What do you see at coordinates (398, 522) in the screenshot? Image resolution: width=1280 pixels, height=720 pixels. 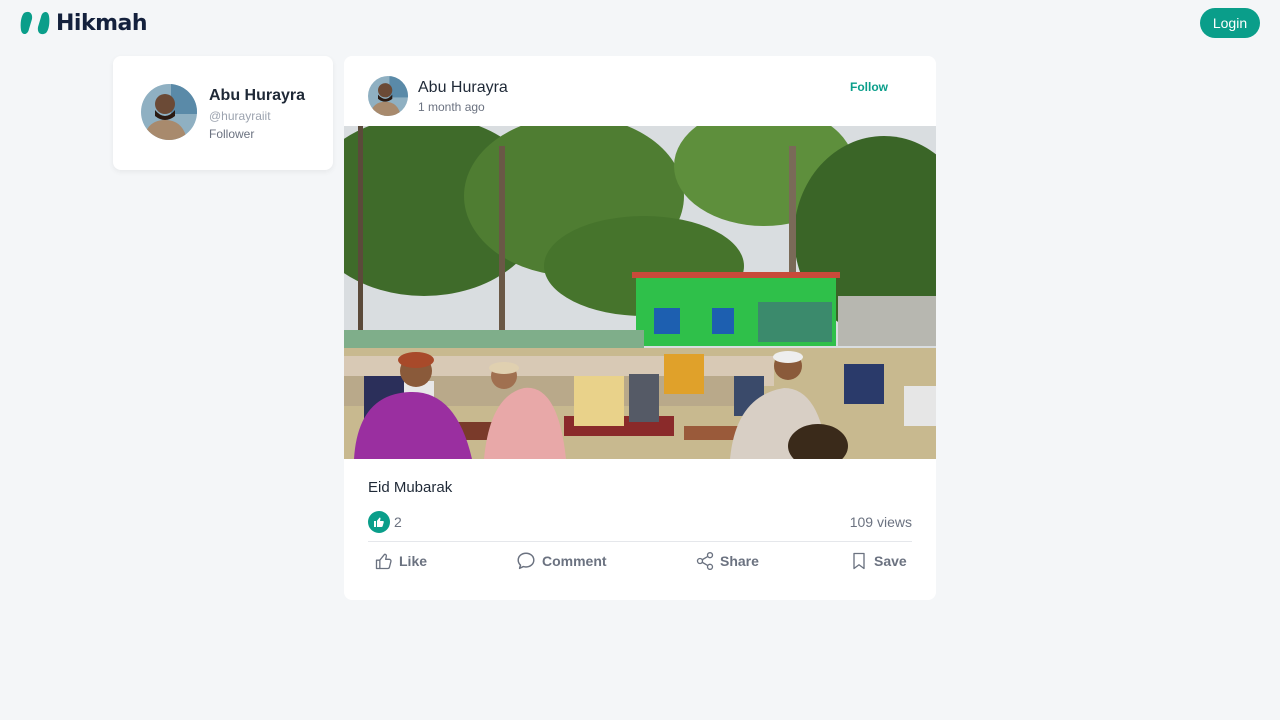 I see `like-count: 2` at bounding box center [398, 522].